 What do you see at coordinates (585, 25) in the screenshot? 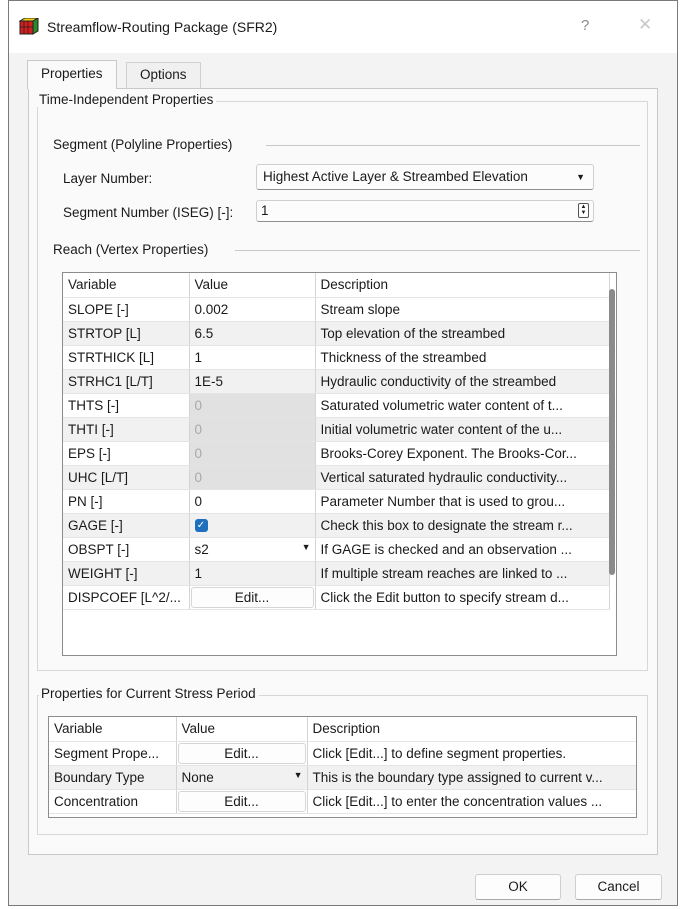
I see `help-button: ?` at bounding box center [585, 25].